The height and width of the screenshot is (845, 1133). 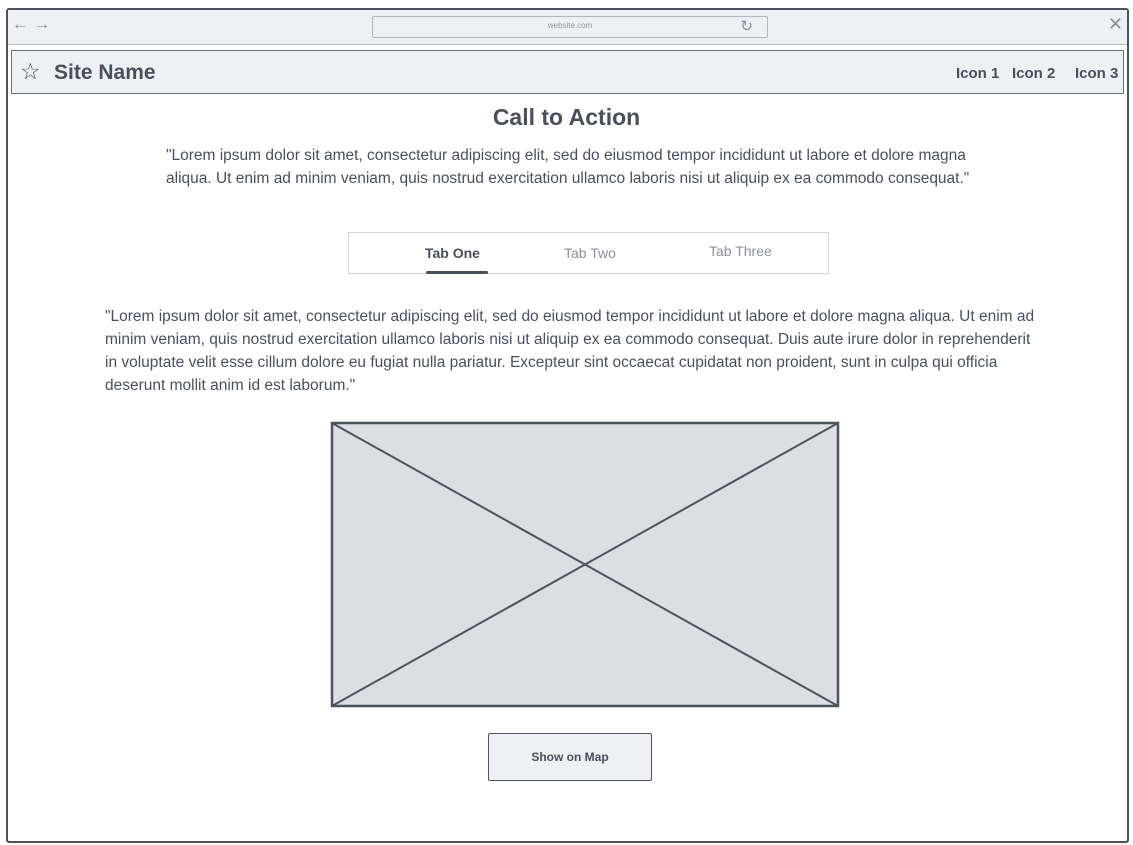 I want to click on browser-chrome: ← → website.com ↻ ✕, so click(x=567, y=27).